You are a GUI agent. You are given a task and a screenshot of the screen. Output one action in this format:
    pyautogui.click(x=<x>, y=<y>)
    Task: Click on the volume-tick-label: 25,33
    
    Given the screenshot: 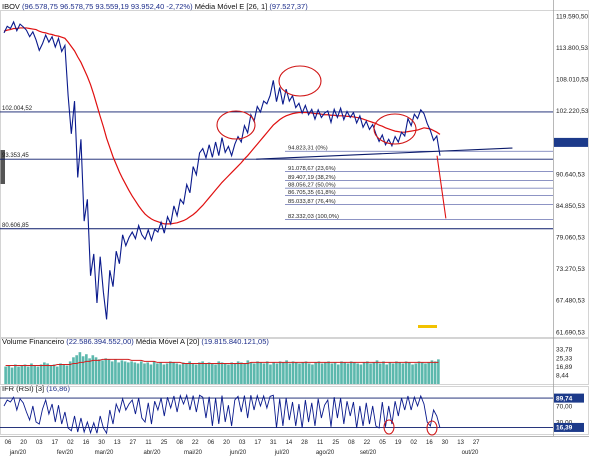 What is the action you would take?
    pyautogui.click(x=564, y=358)
    